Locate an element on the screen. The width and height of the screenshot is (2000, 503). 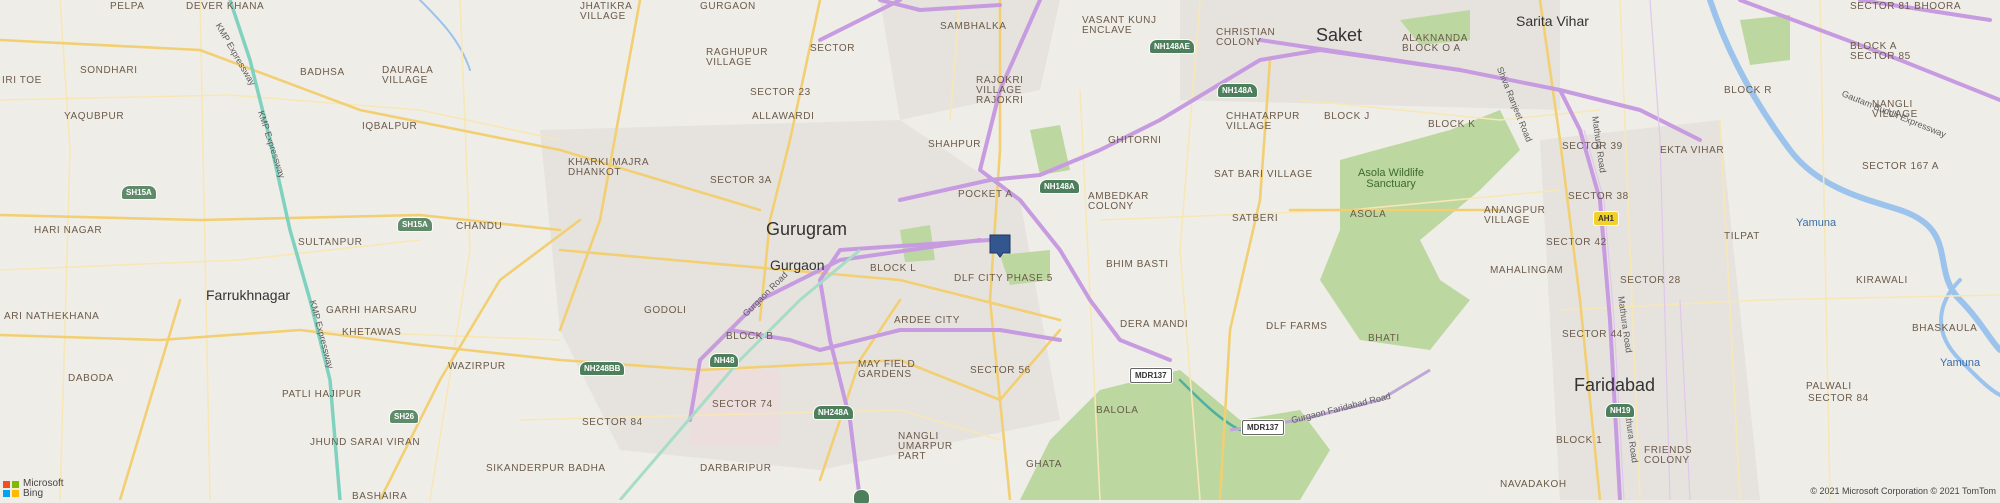
highway-shield: NH248A is located at coordinates (833, 412).